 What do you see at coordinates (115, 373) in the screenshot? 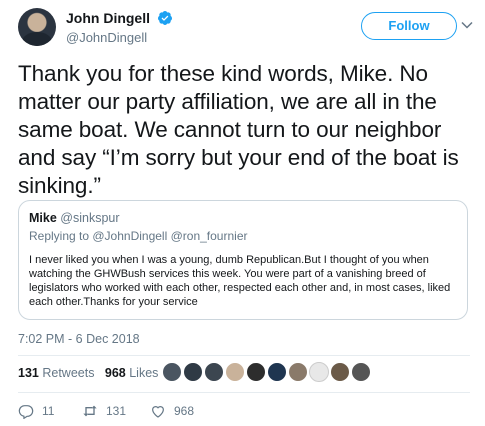
I see `likes-count: 968` at bounding box center [115, 373].